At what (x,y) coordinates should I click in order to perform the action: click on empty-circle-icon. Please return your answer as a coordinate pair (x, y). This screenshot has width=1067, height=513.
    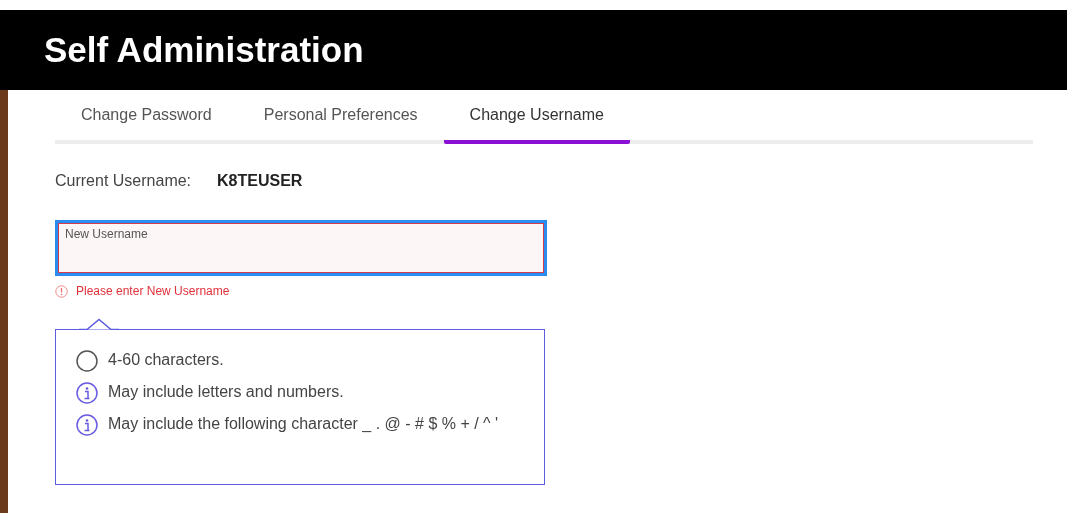
    Looking at the image, I should click on (87, 360).